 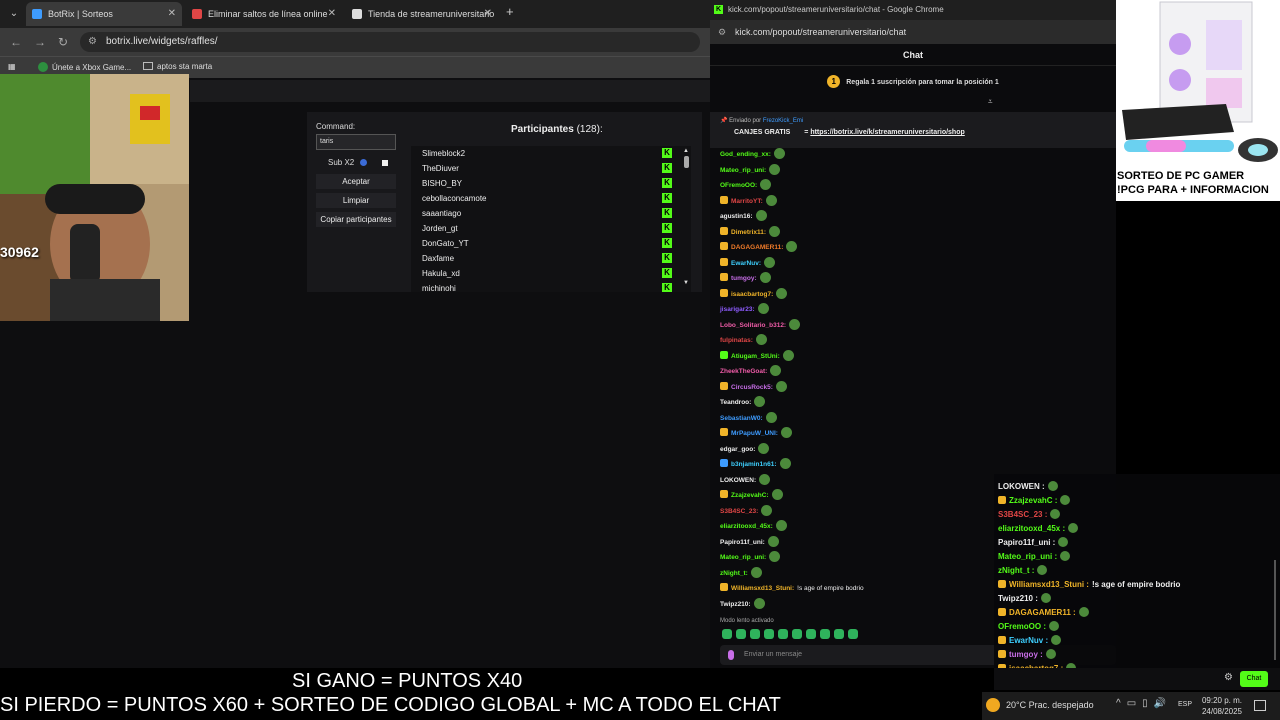 What do you see at coordinates (385, 163) in the screenshot?
I see `sub-x2-checkbox` at bounding box center [385, 163].